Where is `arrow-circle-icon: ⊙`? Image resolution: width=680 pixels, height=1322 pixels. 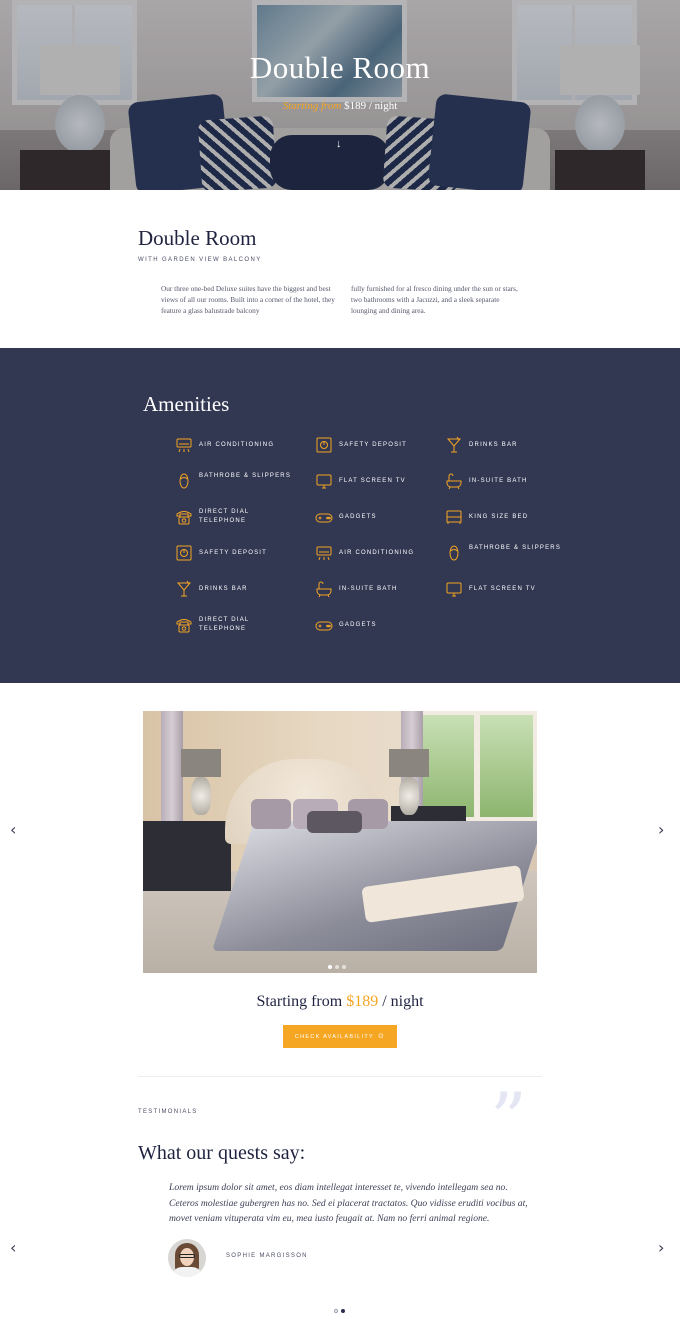 arrow-circle-icon: ⊙ is located at coordinates (381, 1036).